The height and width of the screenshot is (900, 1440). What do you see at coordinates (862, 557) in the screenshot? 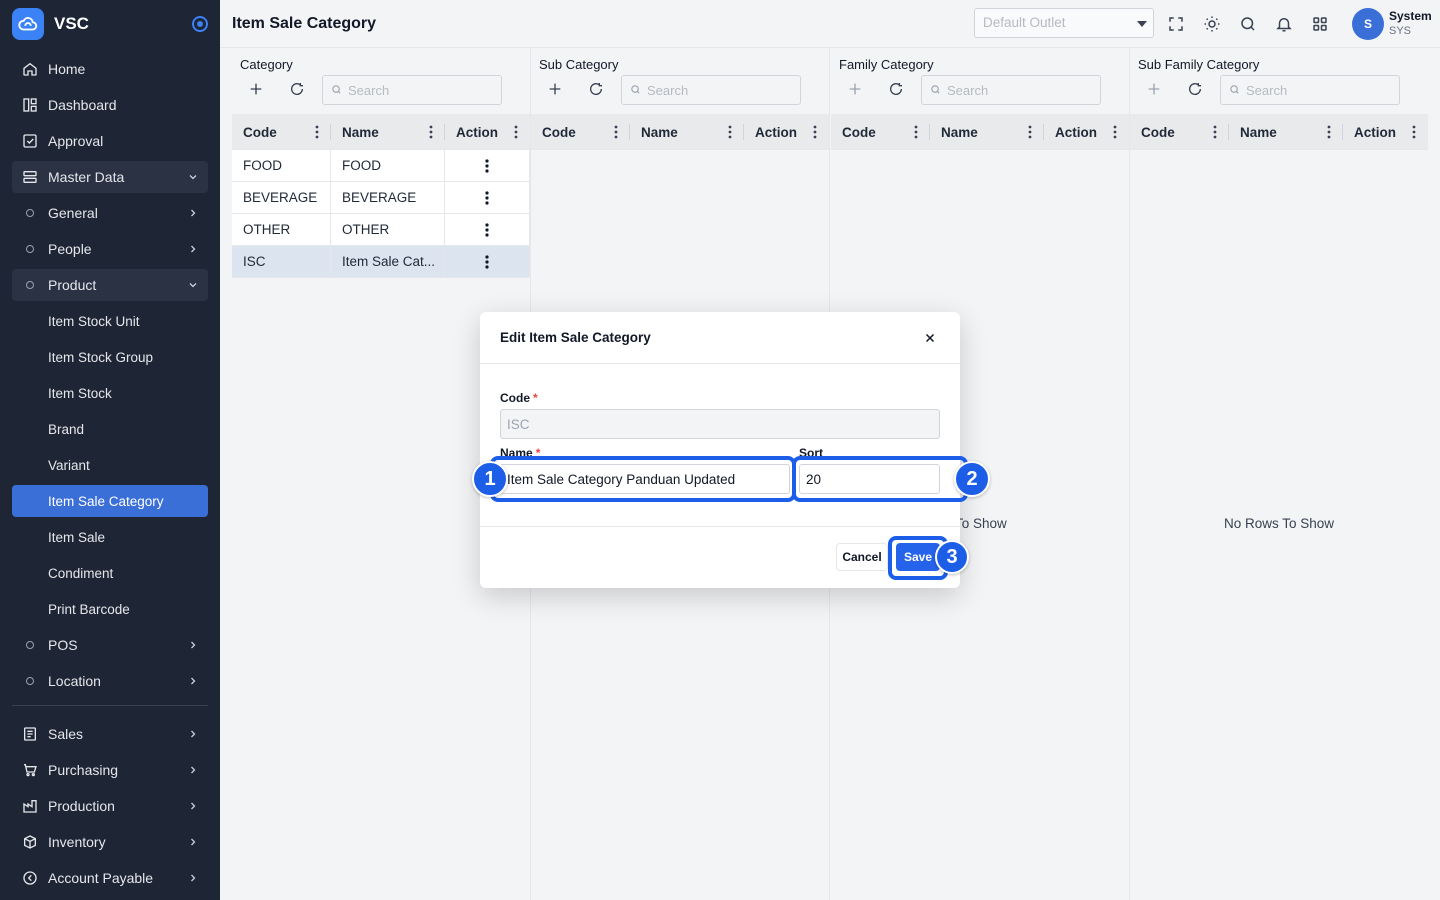
I see `cancel-button: Cancel` at bounding box center [862, 557].